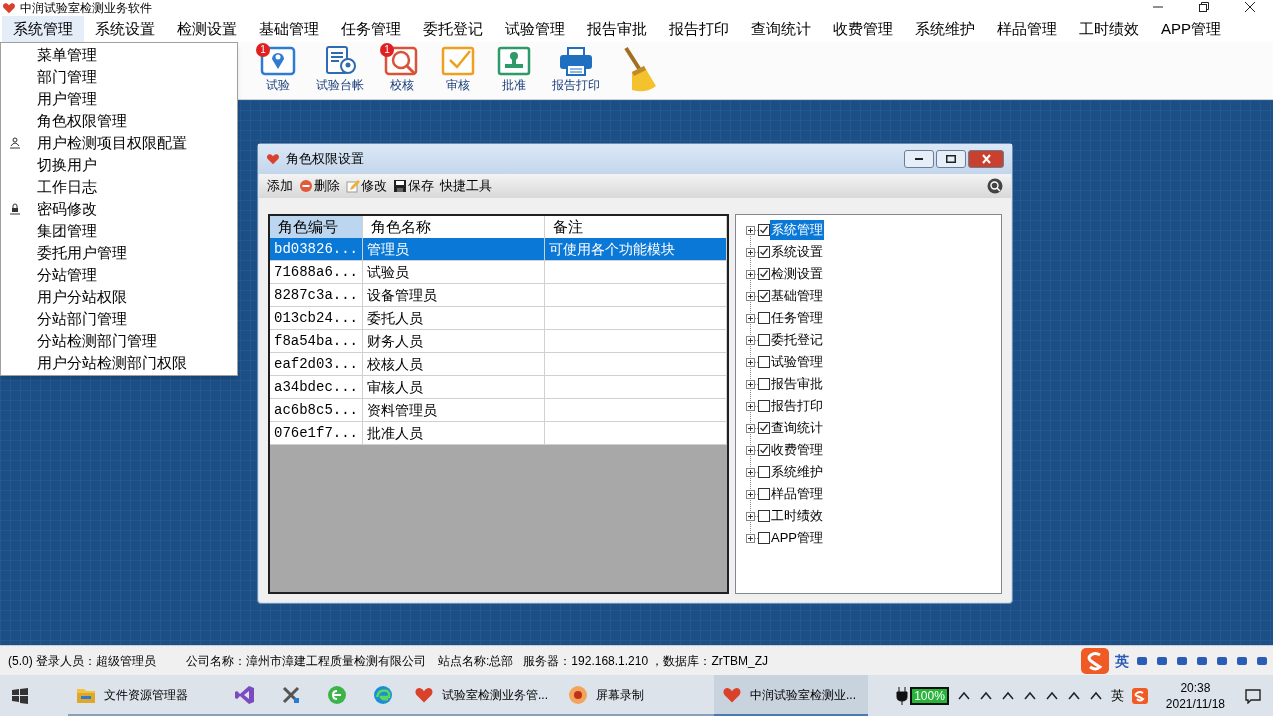 The height and width of the screenshot is (716, 1273). I want to click on toolbar-button: 校核 1, so click(402, 69).